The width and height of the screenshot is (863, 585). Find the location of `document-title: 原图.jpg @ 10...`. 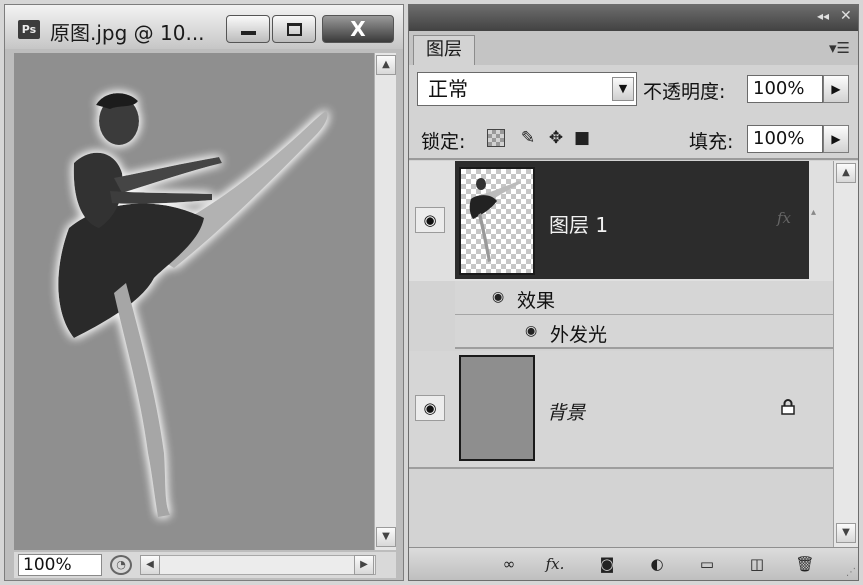

document-title: 原图.jpg @ 10... is located at coordinates (127, 33).